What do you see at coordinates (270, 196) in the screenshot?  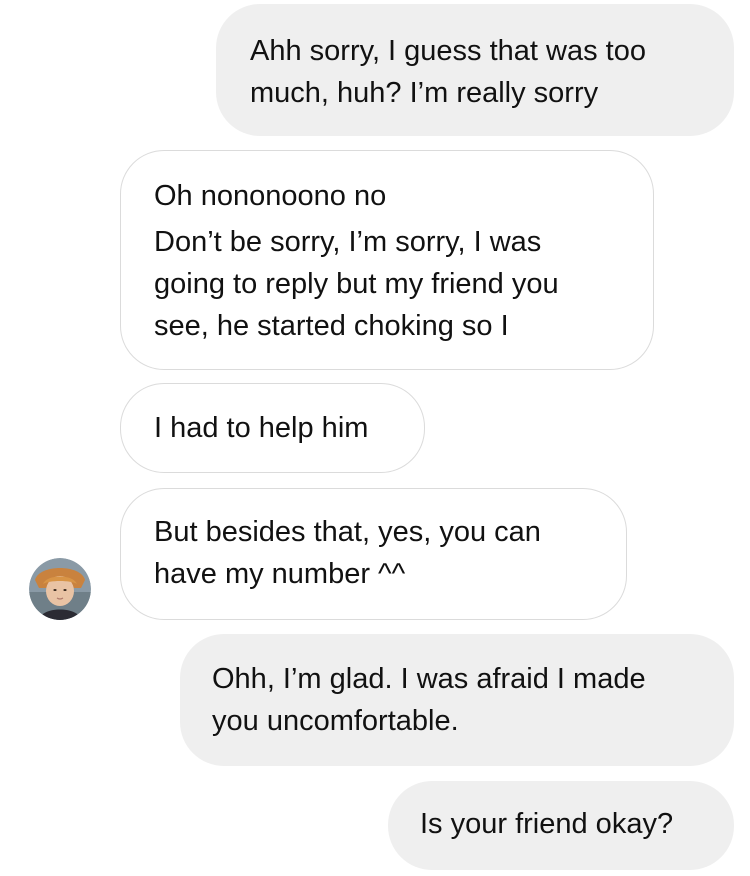 I see `message-text-line: Oh nononoono no` at bounding box center [270, 196].